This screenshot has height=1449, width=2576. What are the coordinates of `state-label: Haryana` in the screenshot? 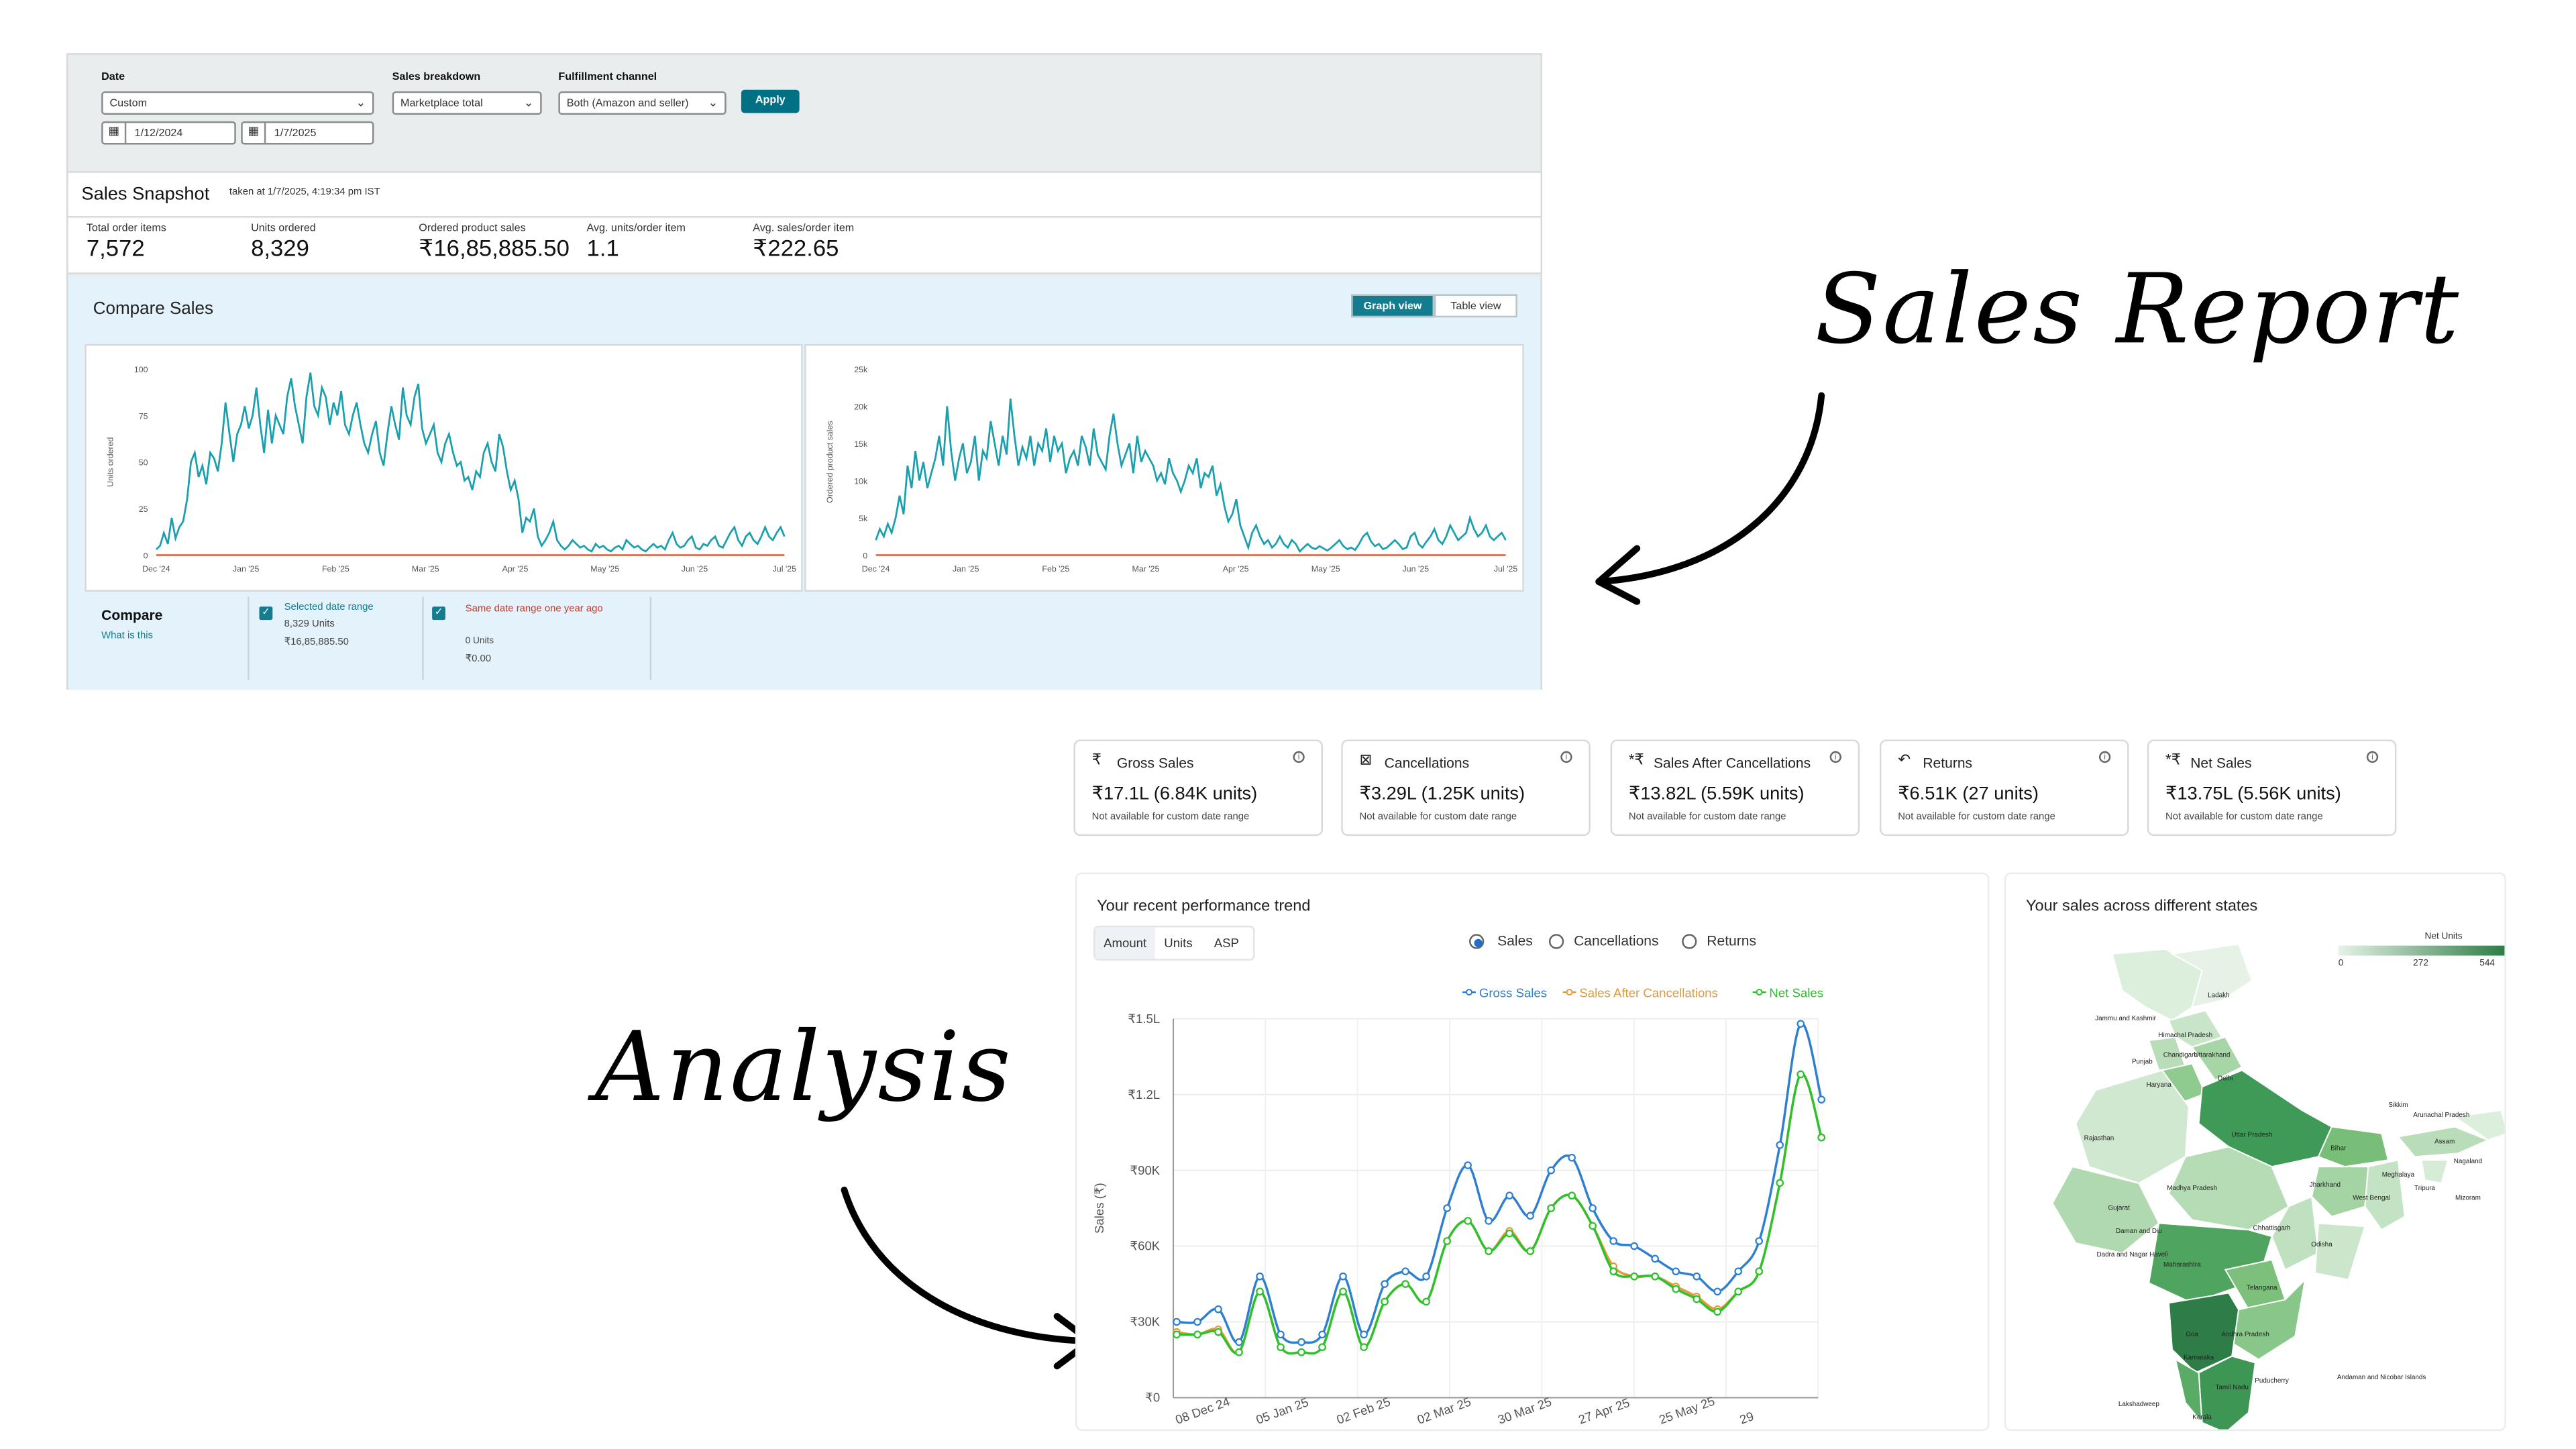 It's located at (2158, 1085).